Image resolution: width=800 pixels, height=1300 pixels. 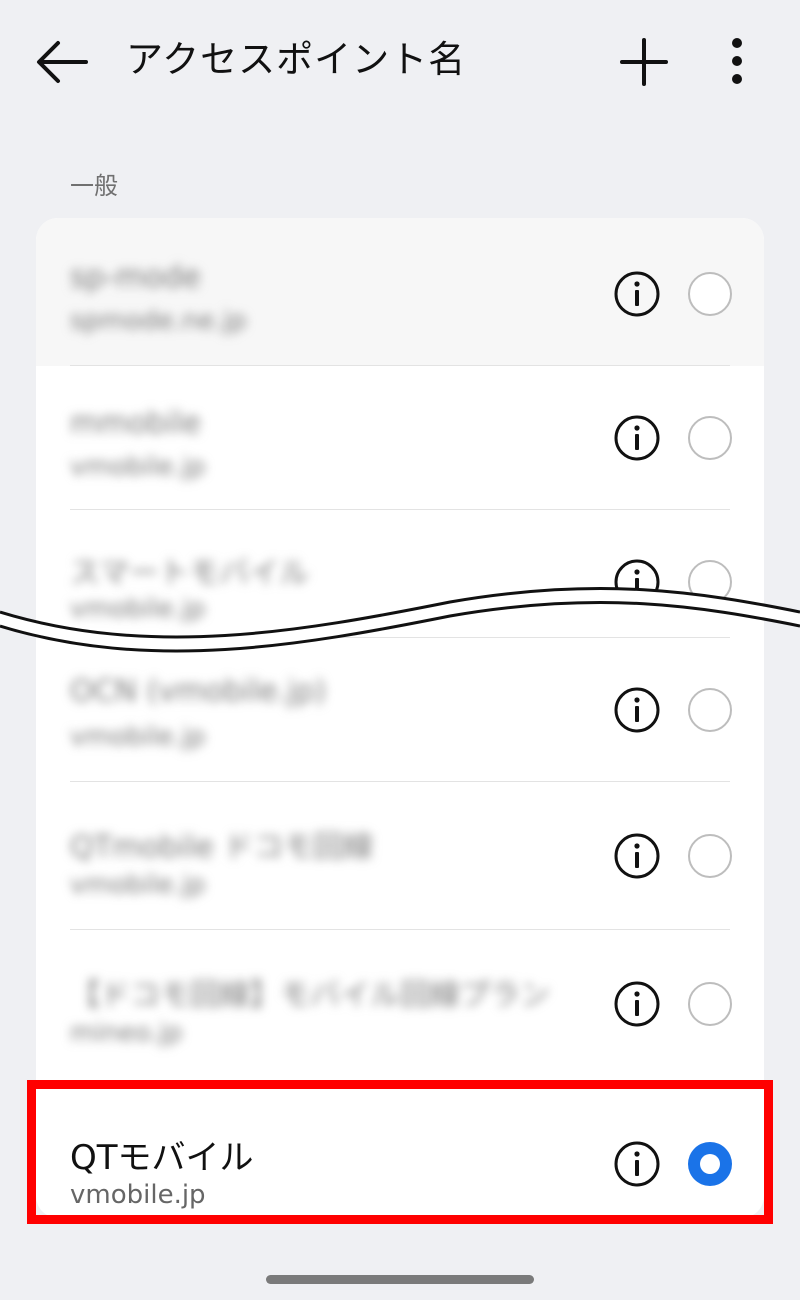 I want to click on list-break-wave, so click(x=400, y=615).